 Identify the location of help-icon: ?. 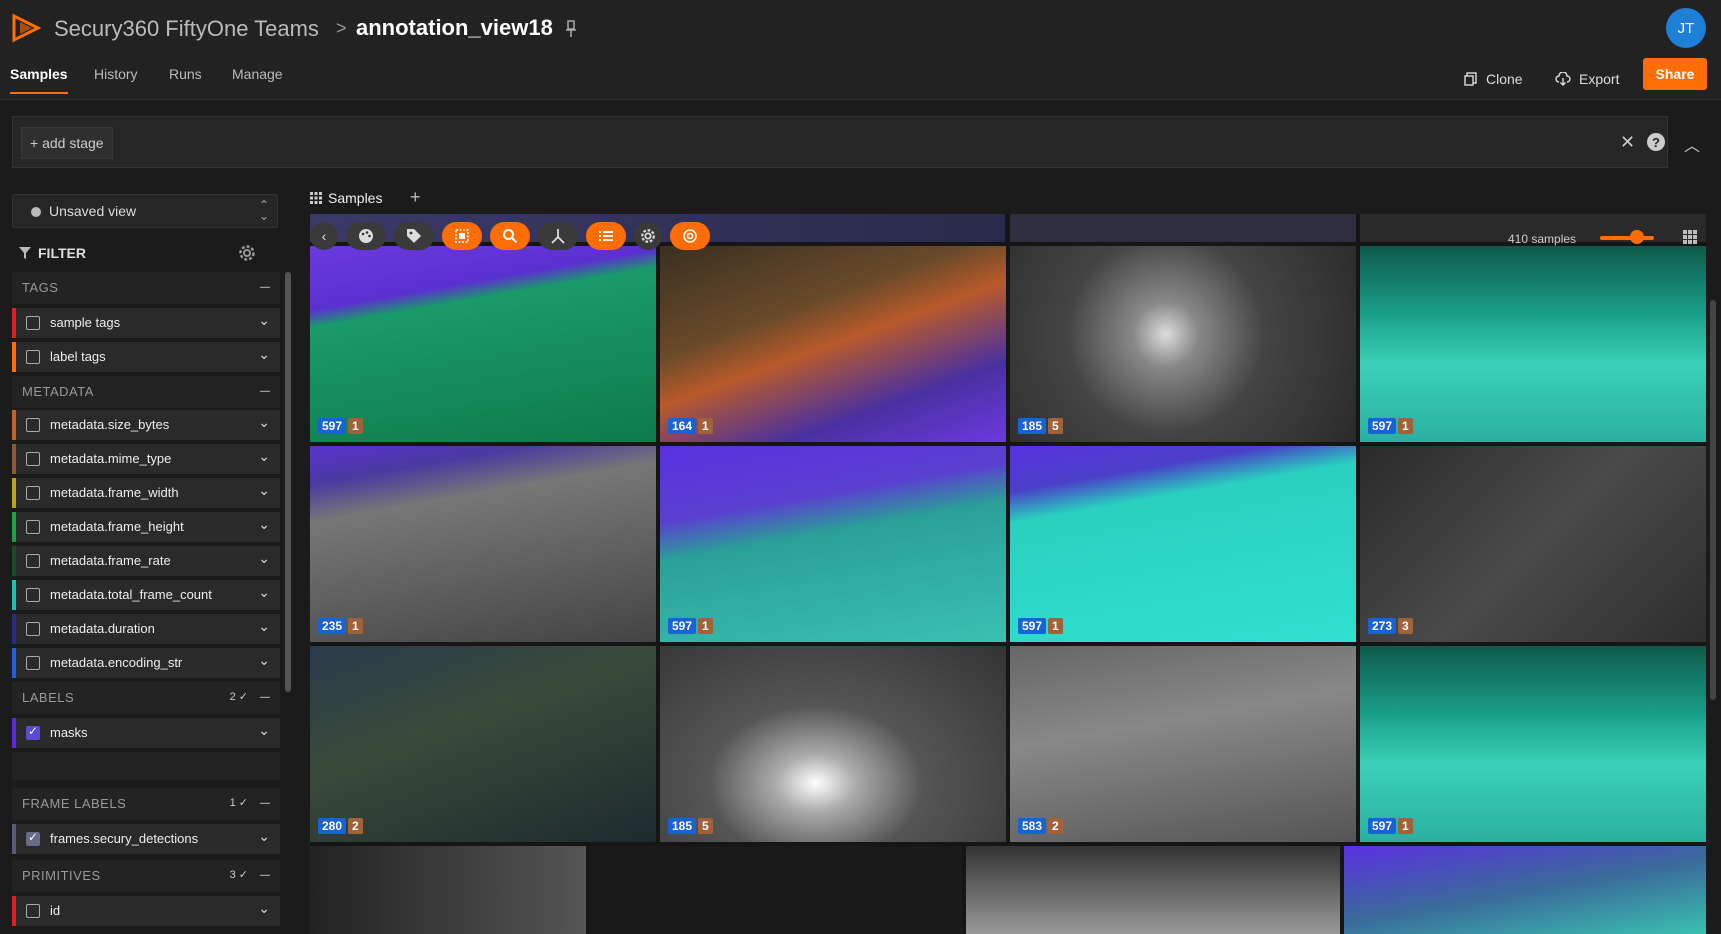
(1656, 142).